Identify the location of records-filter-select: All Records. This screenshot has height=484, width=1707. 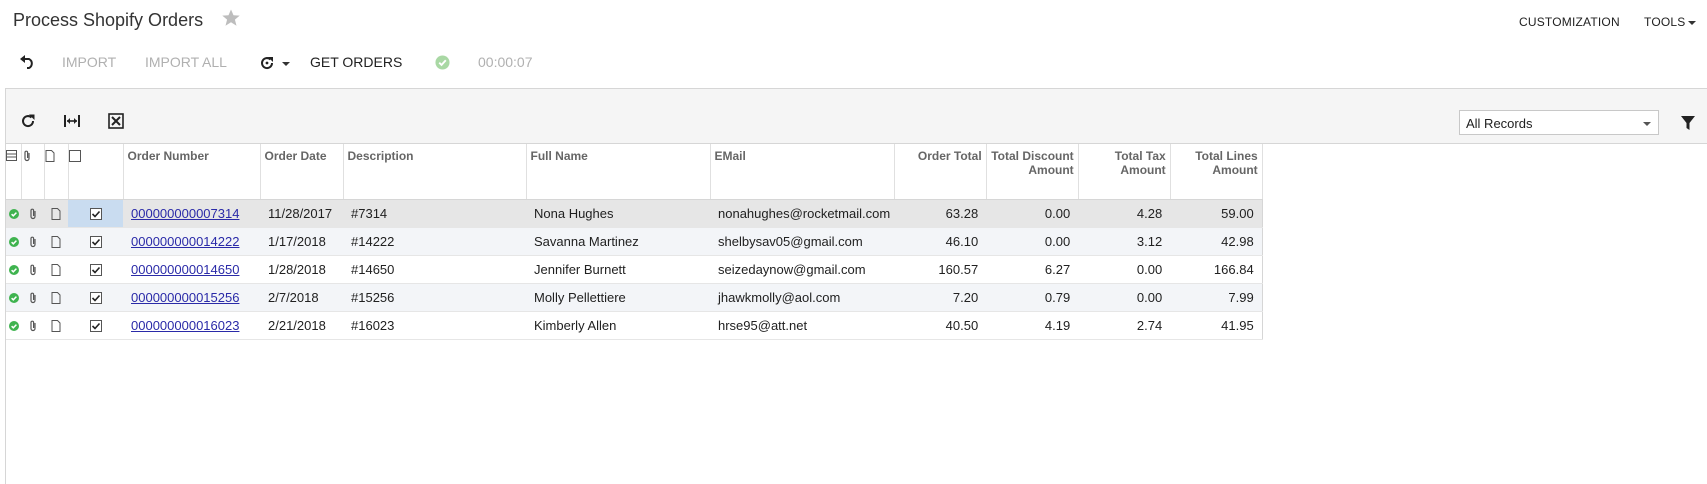
(1559, 122).